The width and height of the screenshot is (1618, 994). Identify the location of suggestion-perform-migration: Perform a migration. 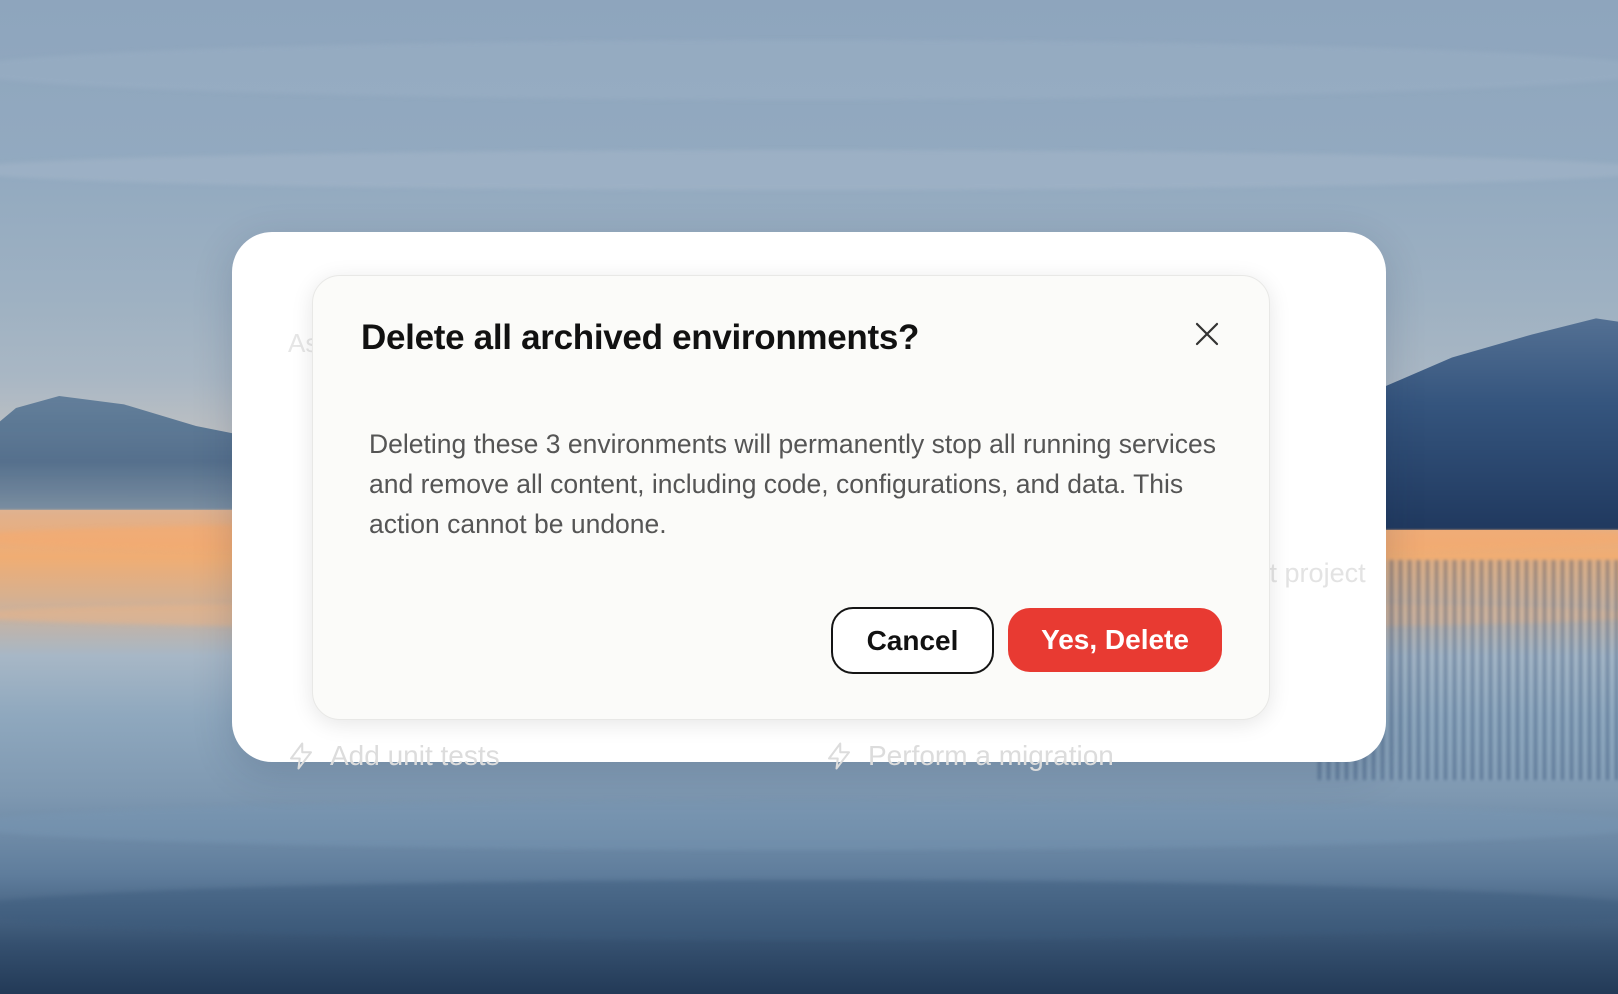
(969, 756).